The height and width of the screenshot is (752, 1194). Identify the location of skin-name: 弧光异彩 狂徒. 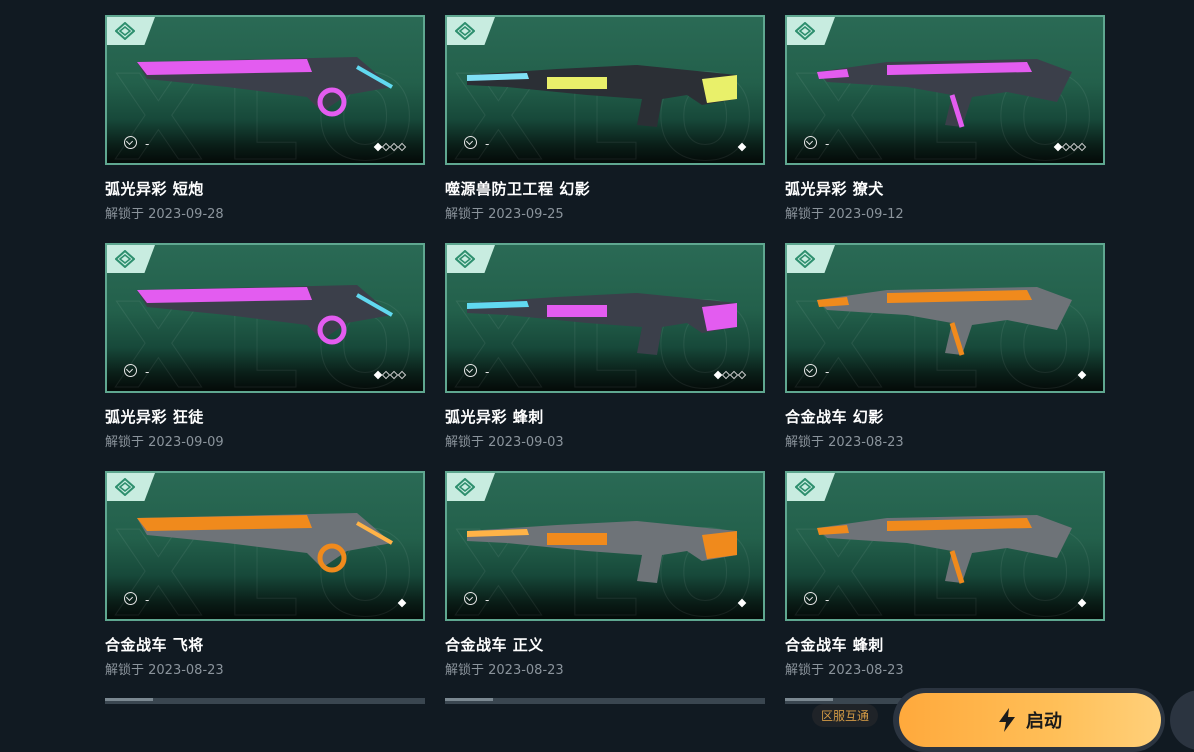
(154, 417).